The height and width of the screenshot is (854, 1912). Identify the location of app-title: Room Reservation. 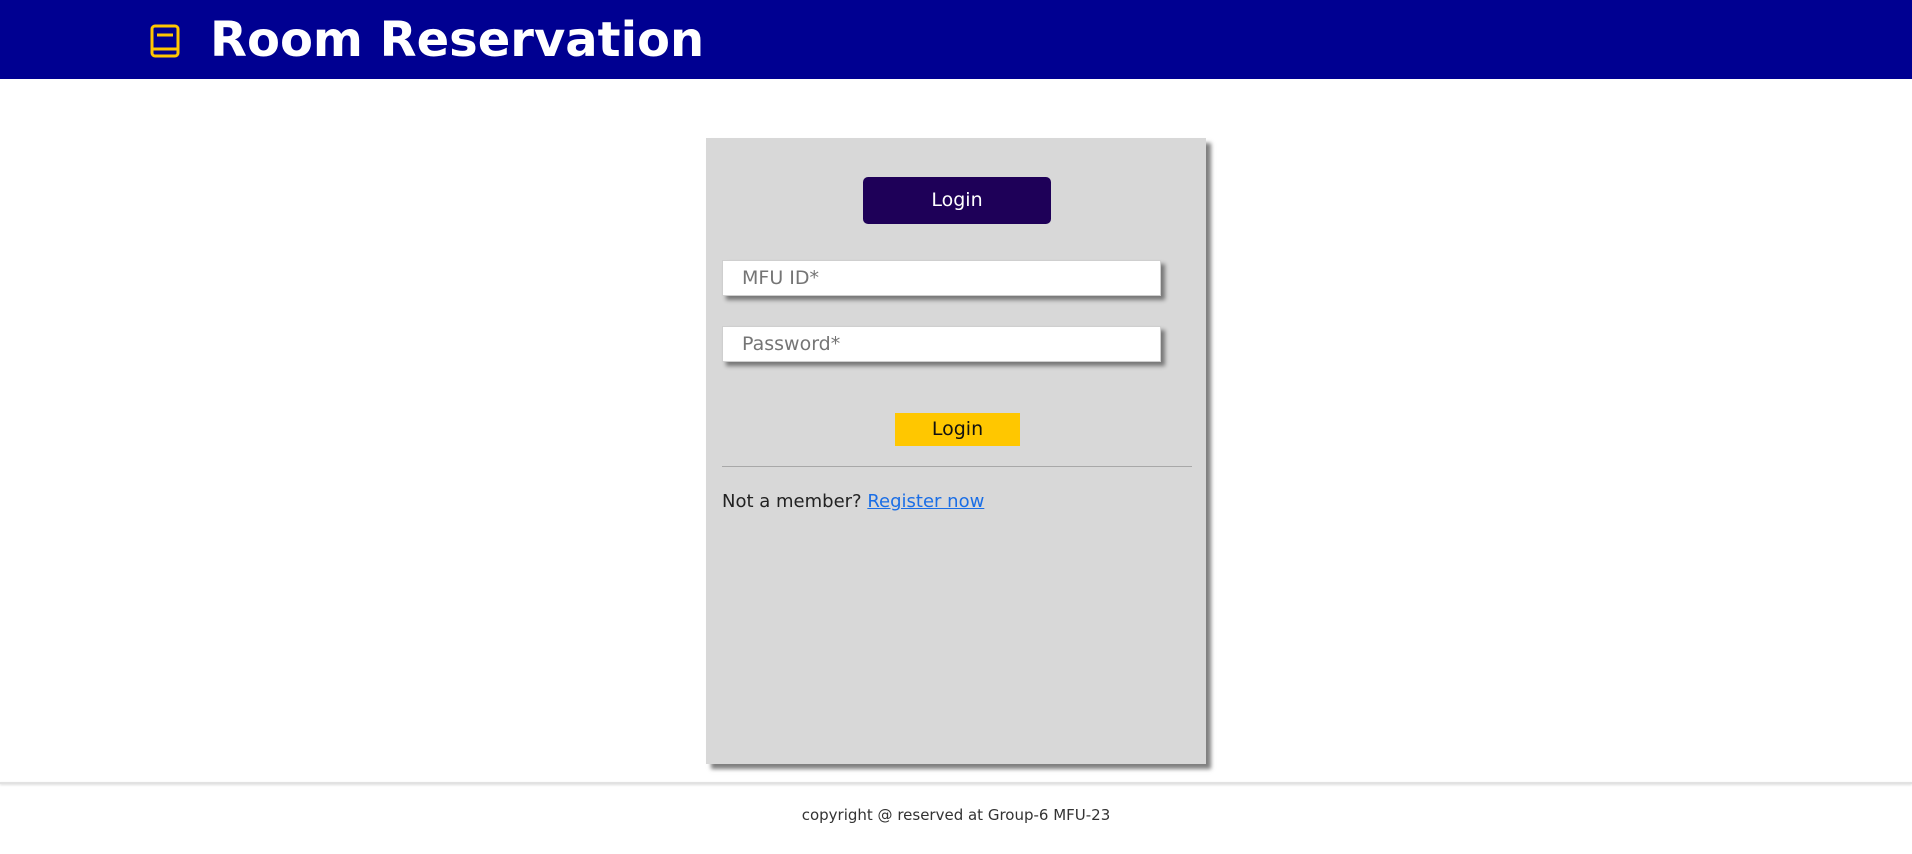
(457, 40).